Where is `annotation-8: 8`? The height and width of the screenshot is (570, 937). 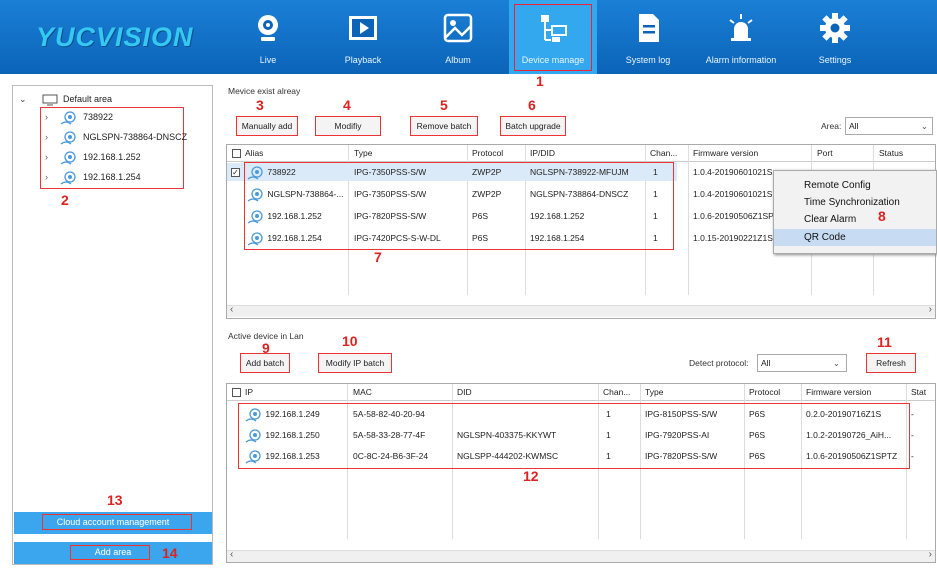
annotation-8: 8 is located at coordinates (882, 216).